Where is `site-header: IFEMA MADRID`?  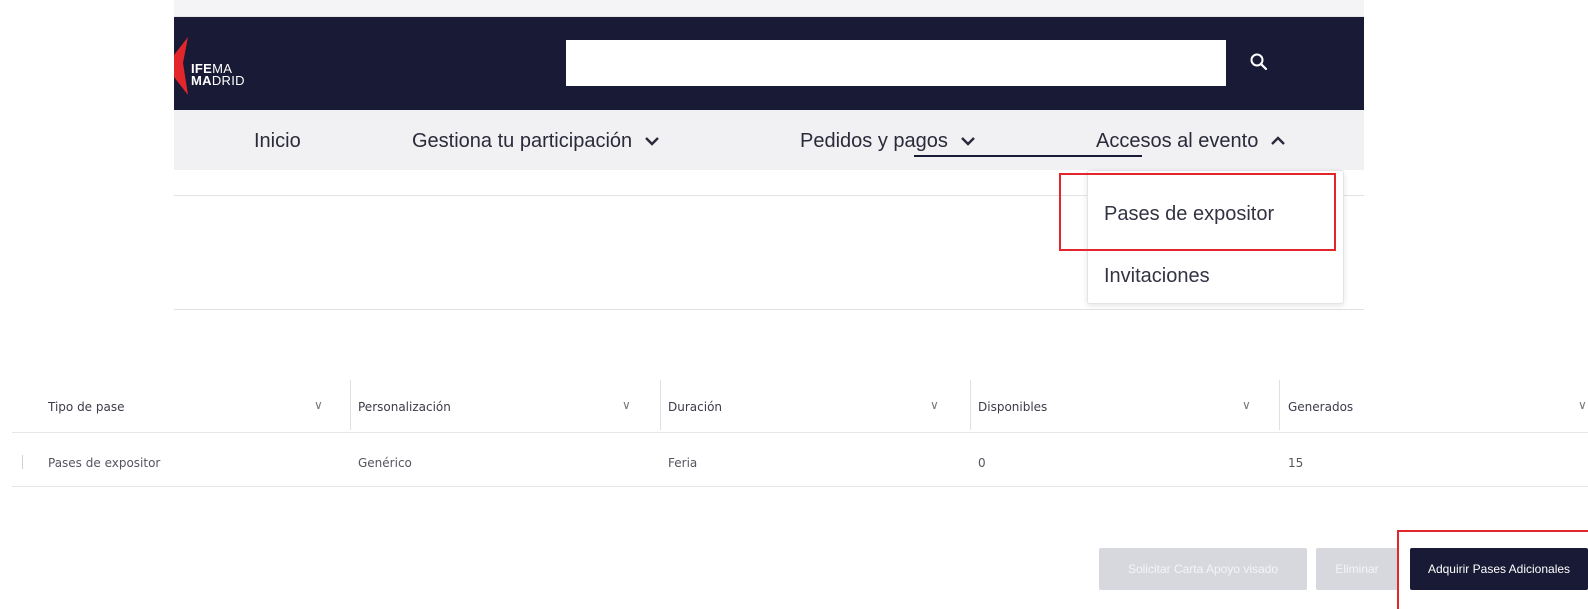 site-header: IFEMA MADRID is located at coordinates (769, 63).